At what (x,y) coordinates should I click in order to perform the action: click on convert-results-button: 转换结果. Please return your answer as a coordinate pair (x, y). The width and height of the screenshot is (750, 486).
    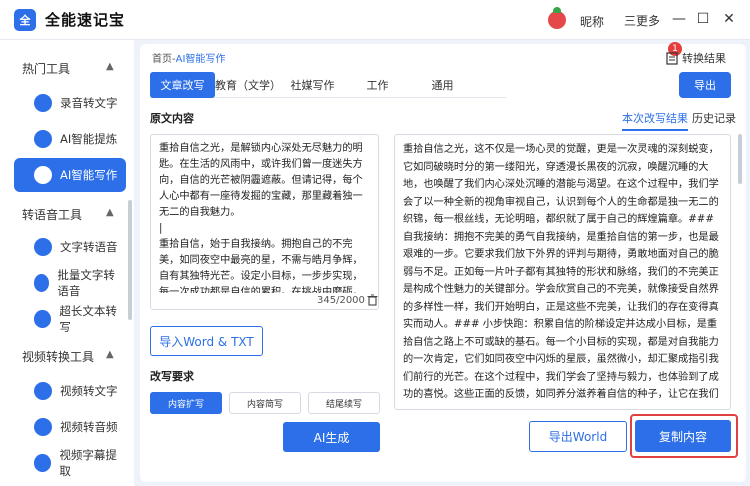
    Looking at the image, I should click on (696, 58).